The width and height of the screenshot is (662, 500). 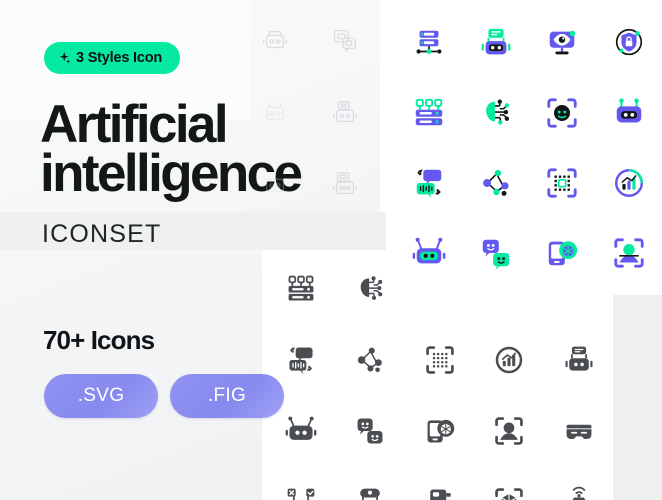 I want to click on icon-ai-shield-lock, so click(x=629, y=43).